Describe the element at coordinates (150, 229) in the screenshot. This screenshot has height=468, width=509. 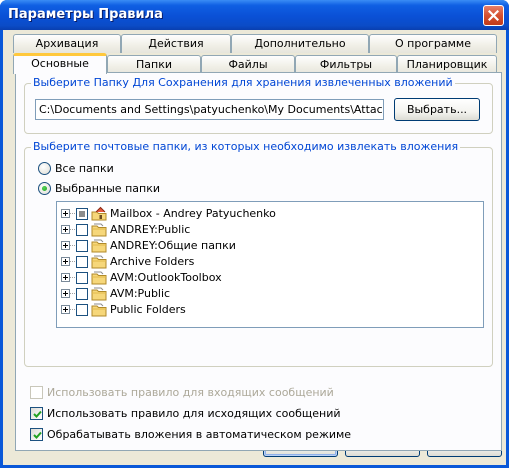
I see `tree-item-label: ANDREY:Public` at that location.